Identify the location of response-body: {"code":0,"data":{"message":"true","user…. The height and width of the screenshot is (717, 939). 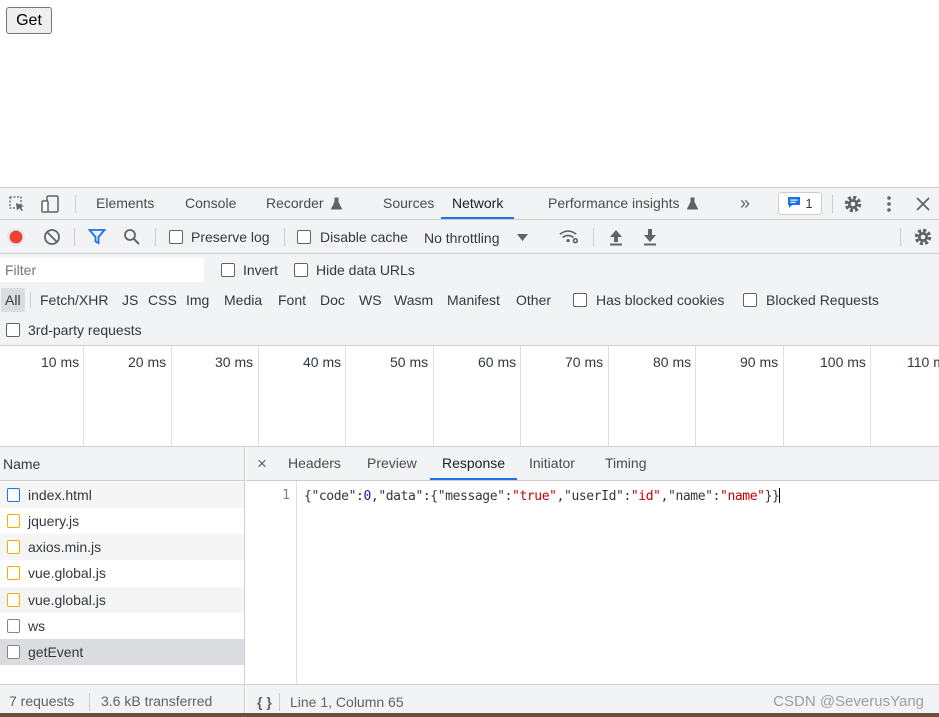
(542, 496).